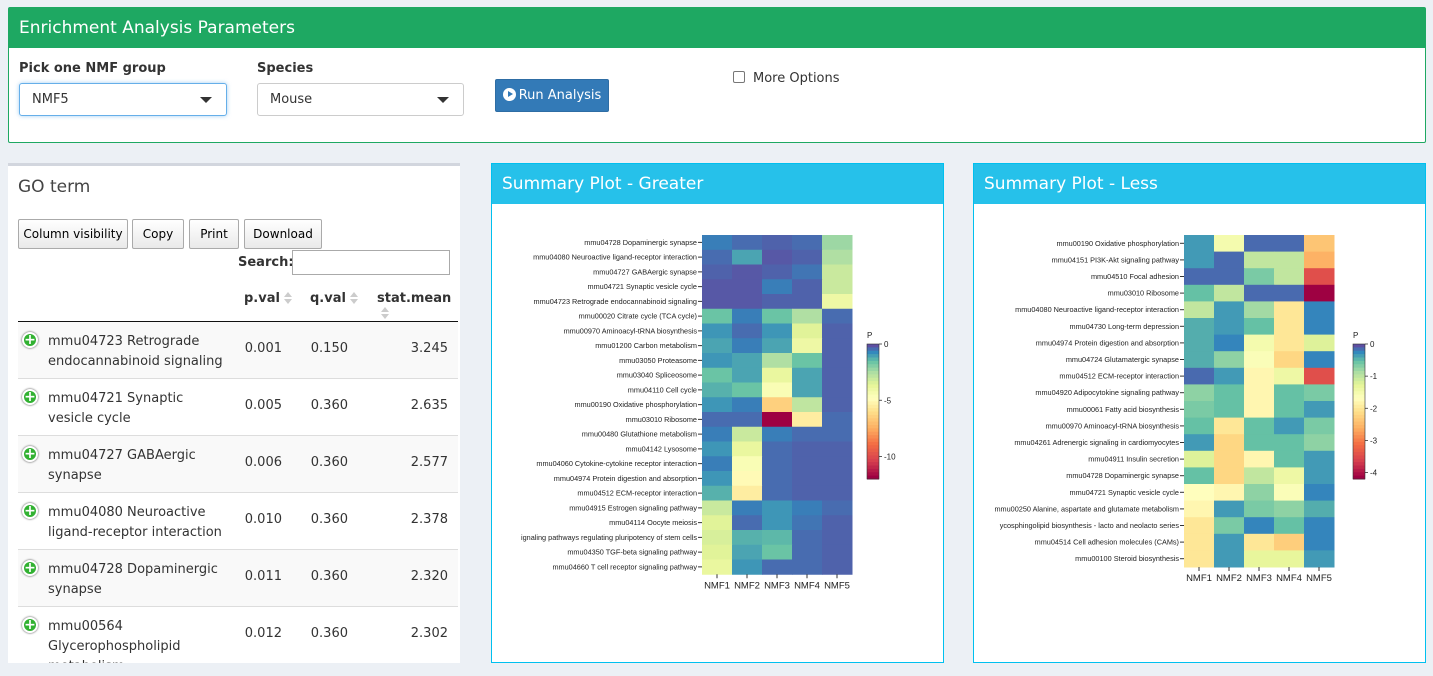 The image size is (1433, 676). Describe the element at coordinates (214, 234) in the screenshot. I see `print-button: Print` at that location.